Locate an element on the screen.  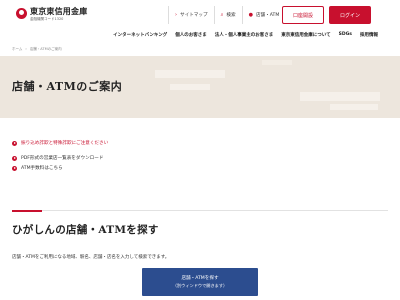
nav-corporate: 法人・個人事業主のお客さま is located at coordinates (244, 35).